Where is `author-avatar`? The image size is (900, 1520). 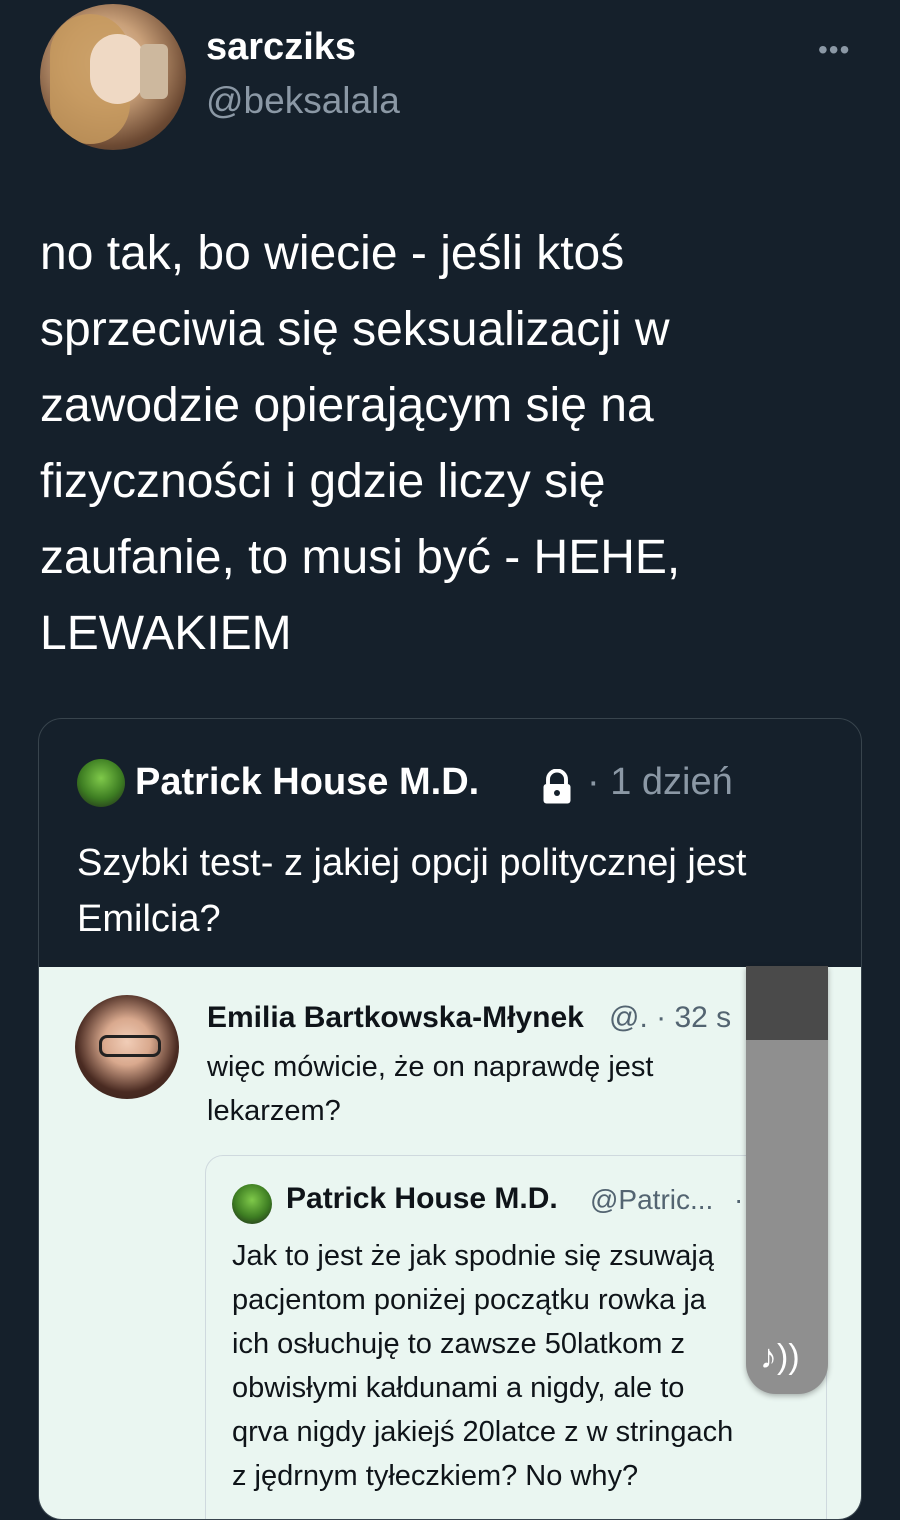
author-avatar is located at coordinates (113, 77).